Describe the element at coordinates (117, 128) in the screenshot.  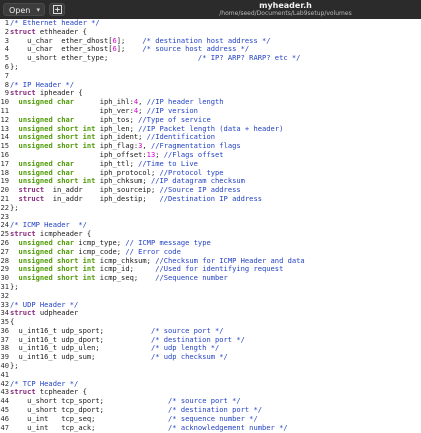
I see `code-token: iph_len;` at that location.